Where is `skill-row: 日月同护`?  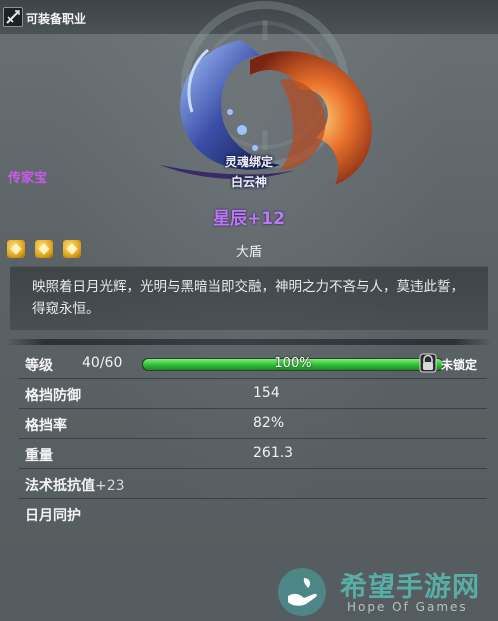 skill-row: 日月同护 is located at coordinates (253, 514).